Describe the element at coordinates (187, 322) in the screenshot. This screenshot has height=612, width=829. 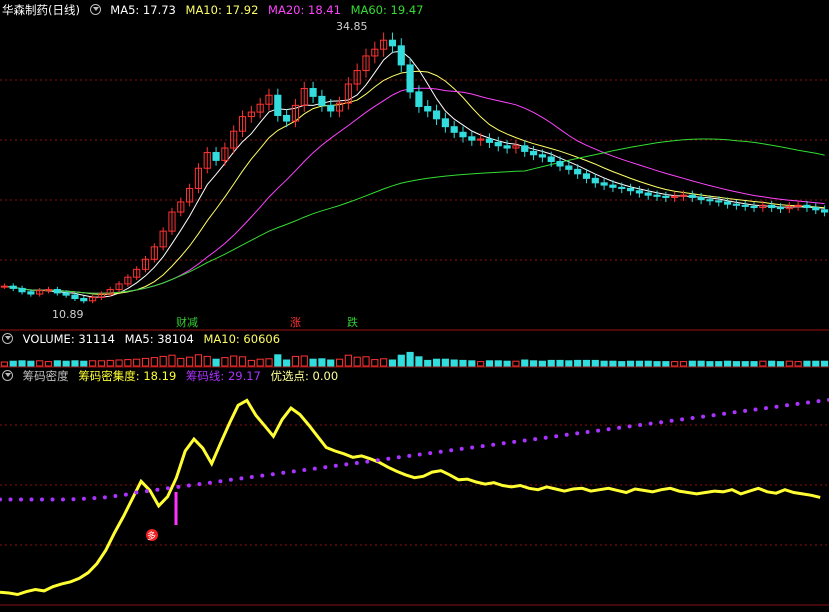
I see `signal-label-0: 财减` at that location.